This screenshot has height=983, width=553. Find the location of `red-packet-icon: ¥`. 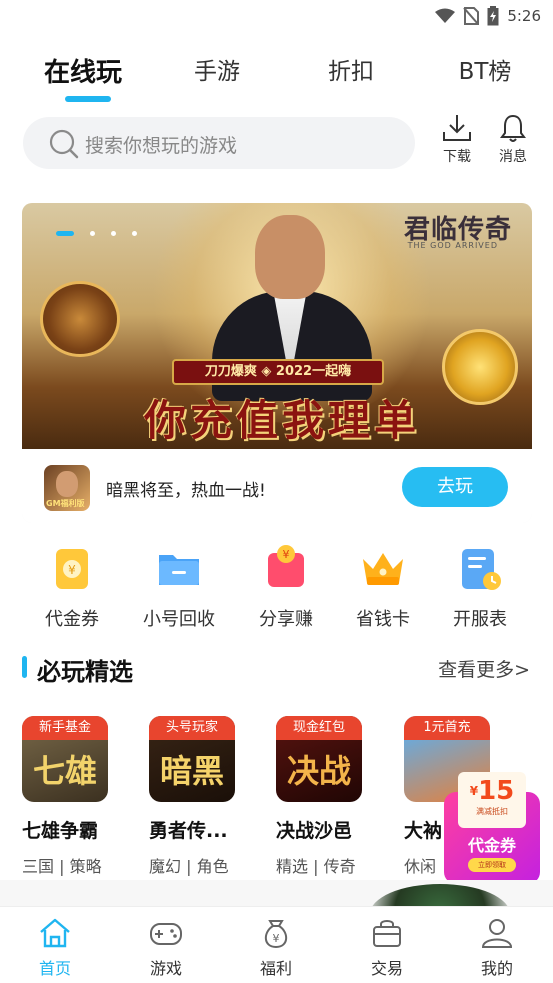

red-packet-icon: ¥ is located at coordinates (286, 569).